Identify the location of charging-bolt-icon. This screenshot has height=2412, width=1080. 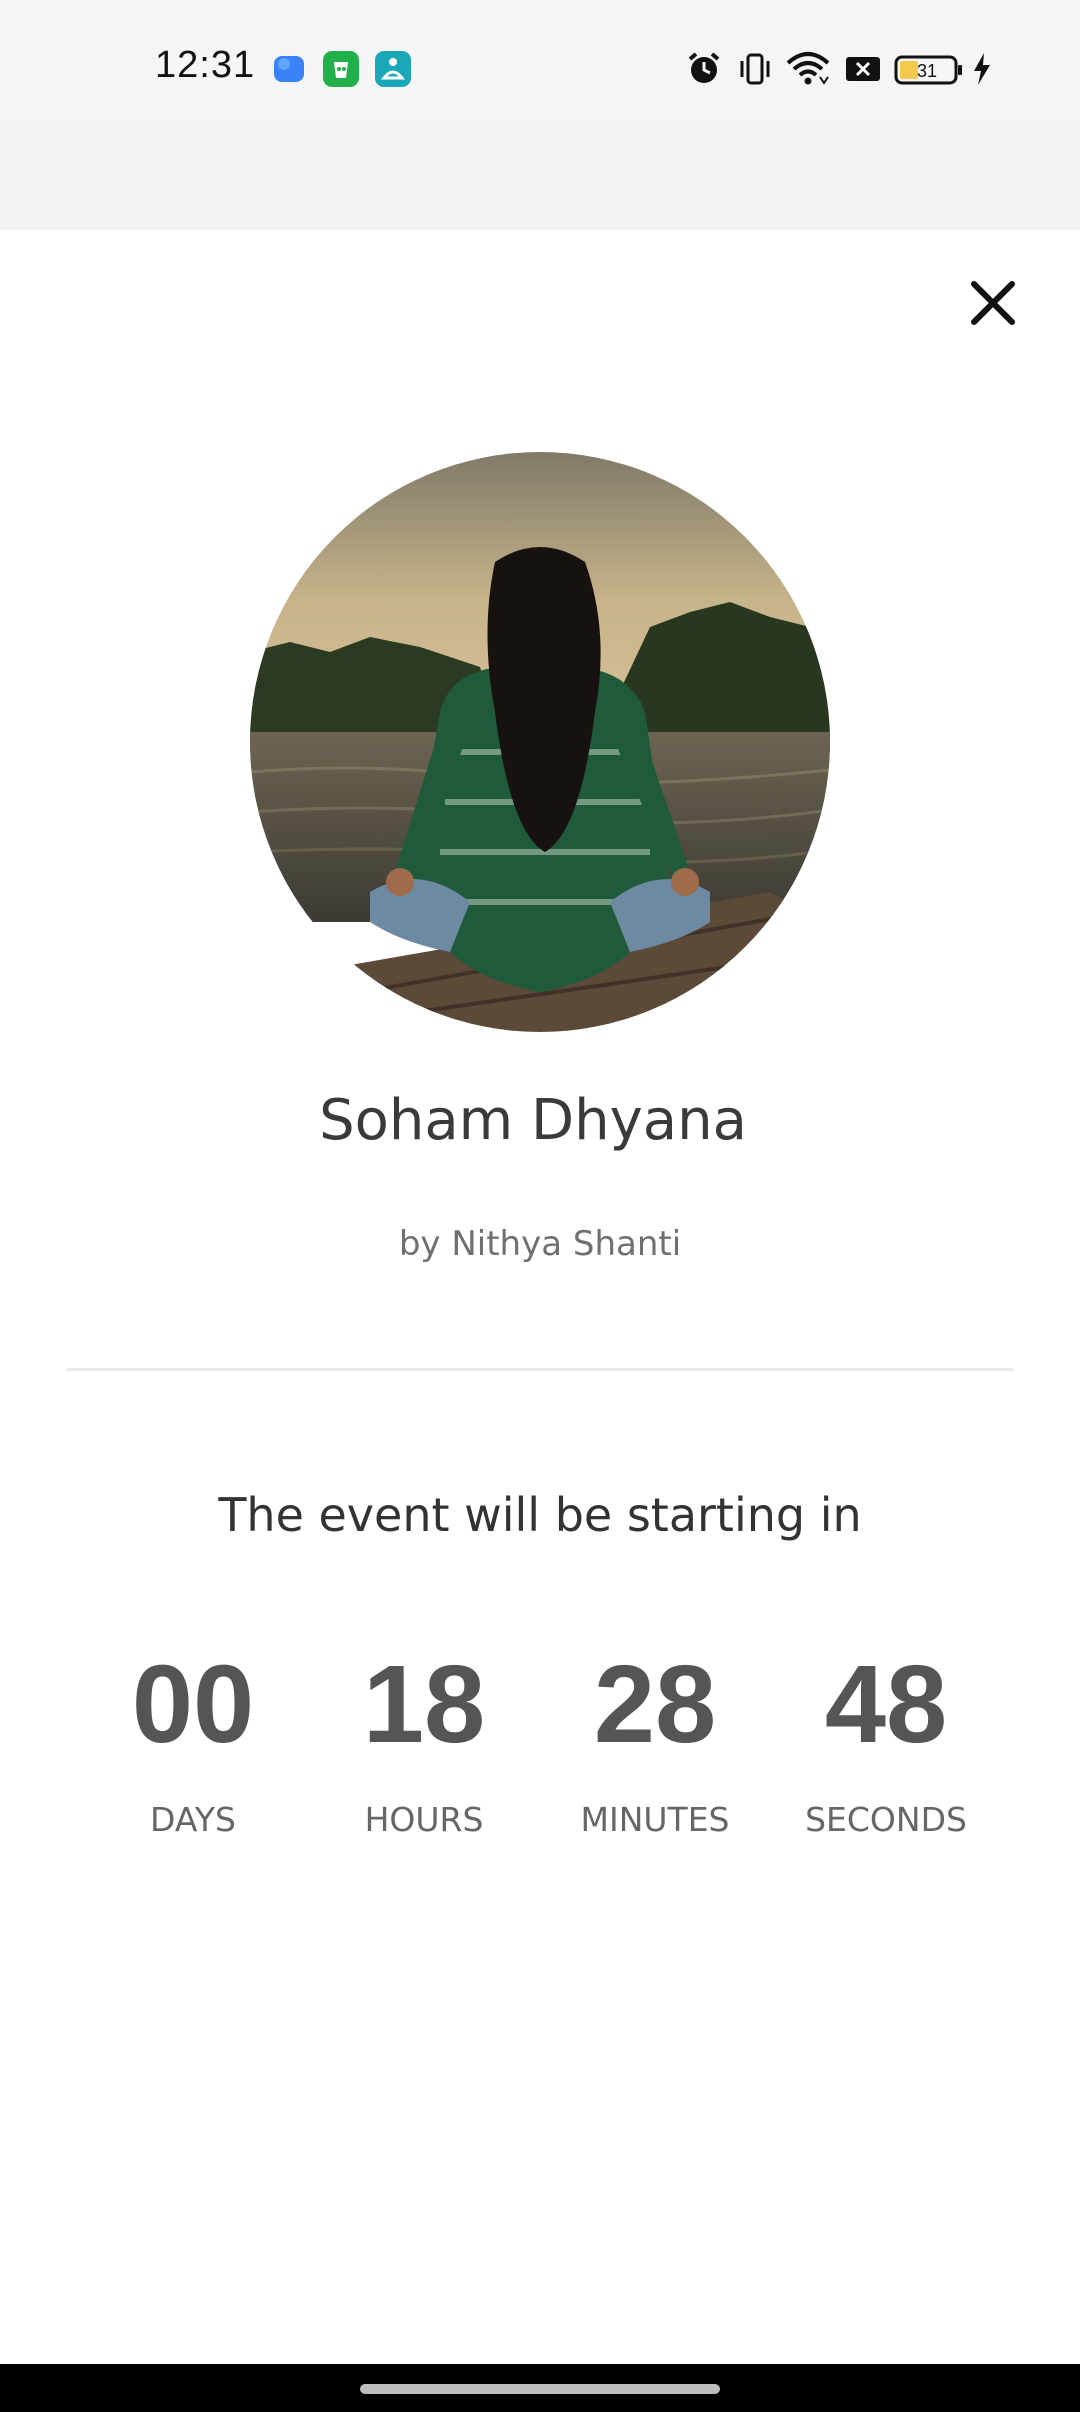
(982, 69).